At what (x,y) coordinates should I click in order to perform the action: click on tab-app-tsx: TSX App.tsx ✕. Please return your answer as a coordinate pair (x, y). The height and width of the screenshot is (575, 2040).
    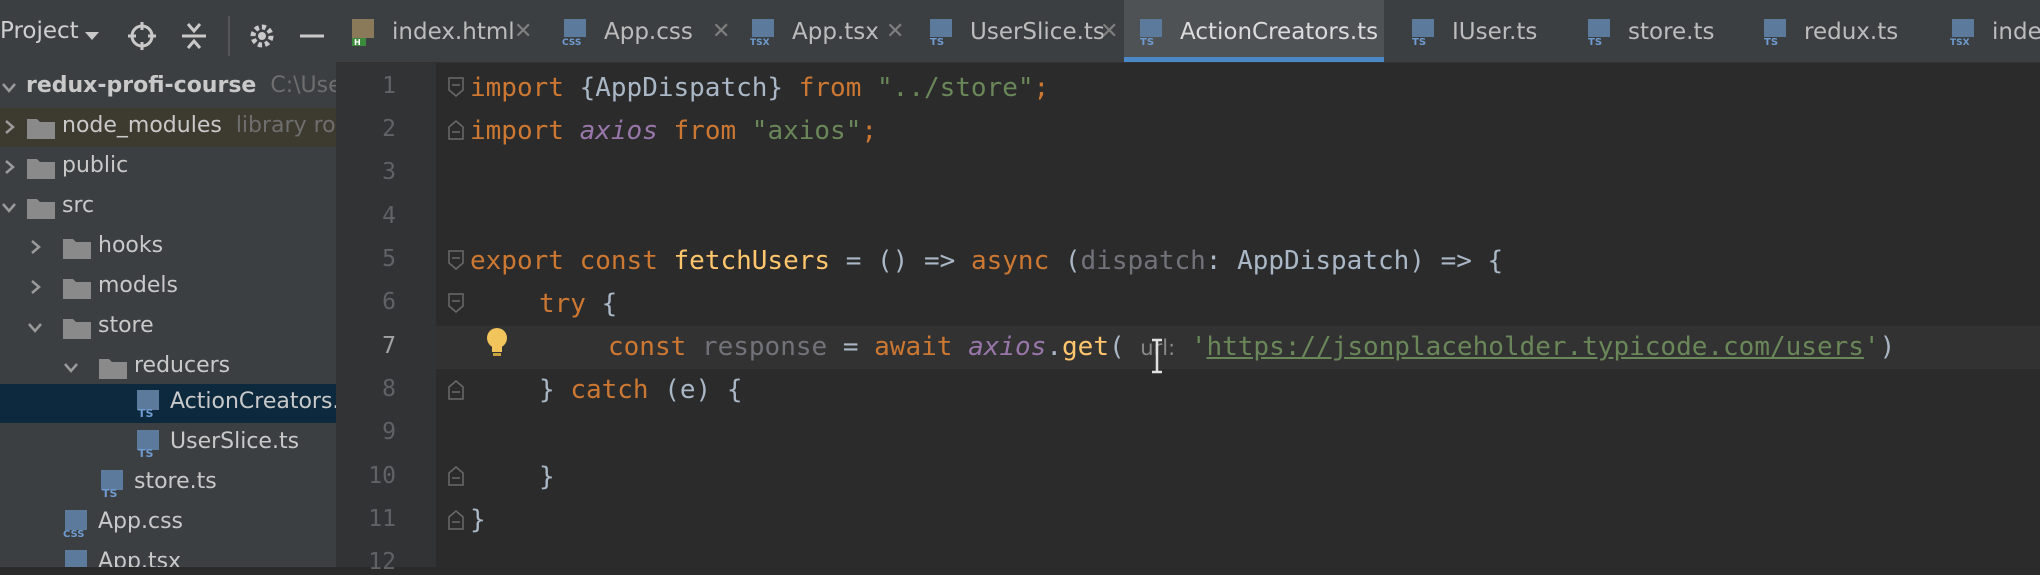
    Looking at the image, I should click on (821, 31).